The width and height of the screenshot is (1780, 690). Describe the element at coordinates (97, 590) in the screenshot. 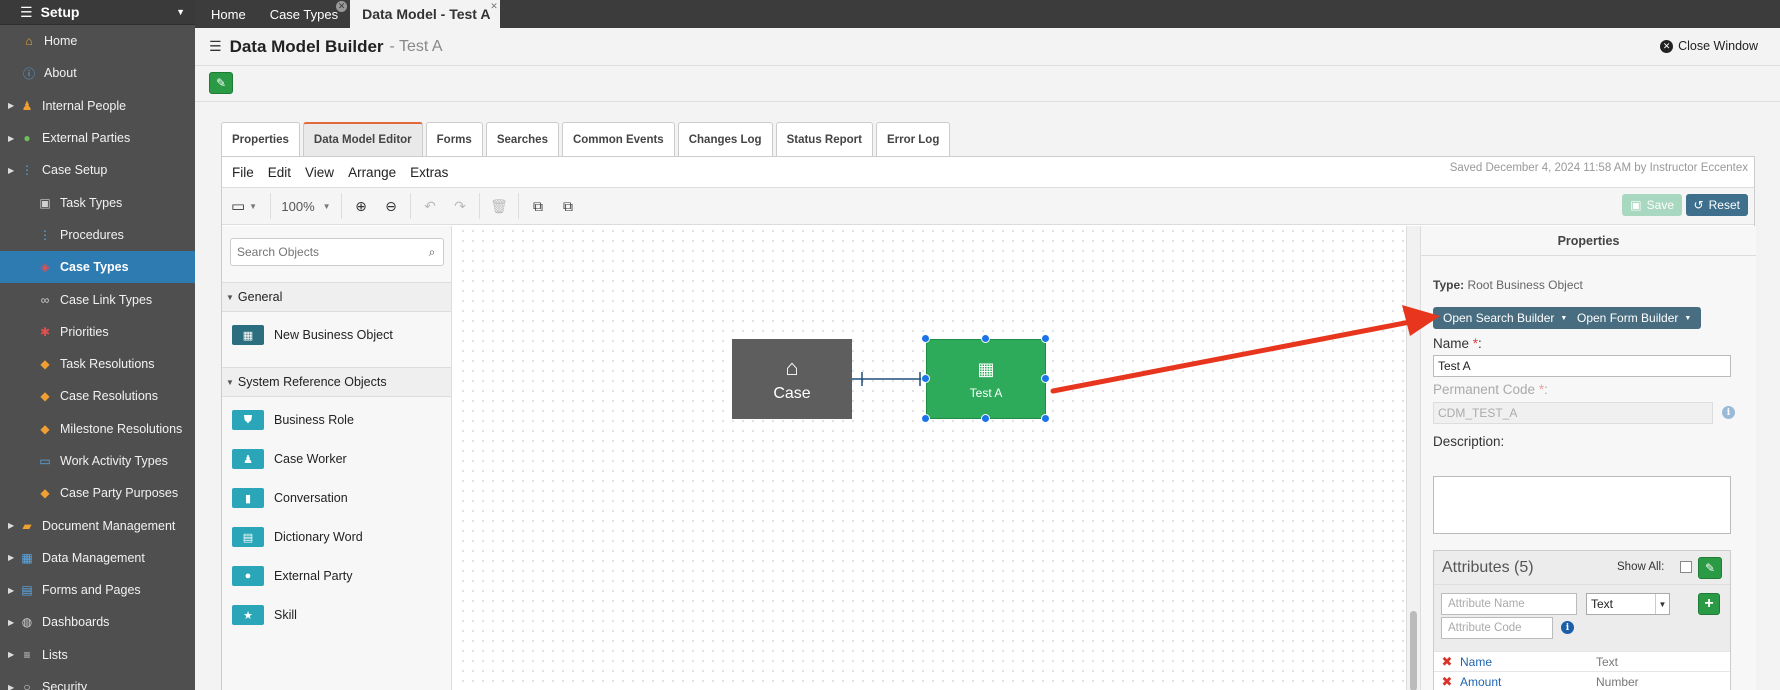

I see `sidebar-item-forms-and-pages: ▶ ▤ Forms and Pages` at that location.